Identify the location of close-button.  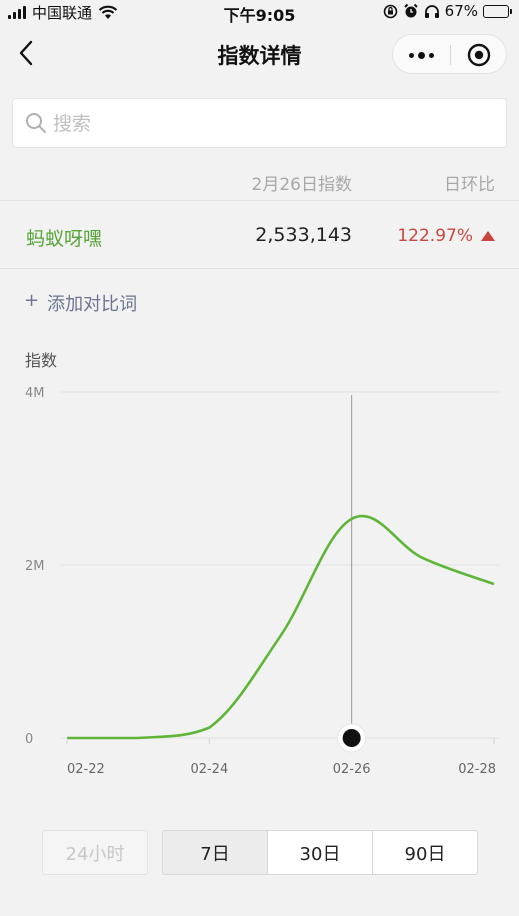
(479, 55).